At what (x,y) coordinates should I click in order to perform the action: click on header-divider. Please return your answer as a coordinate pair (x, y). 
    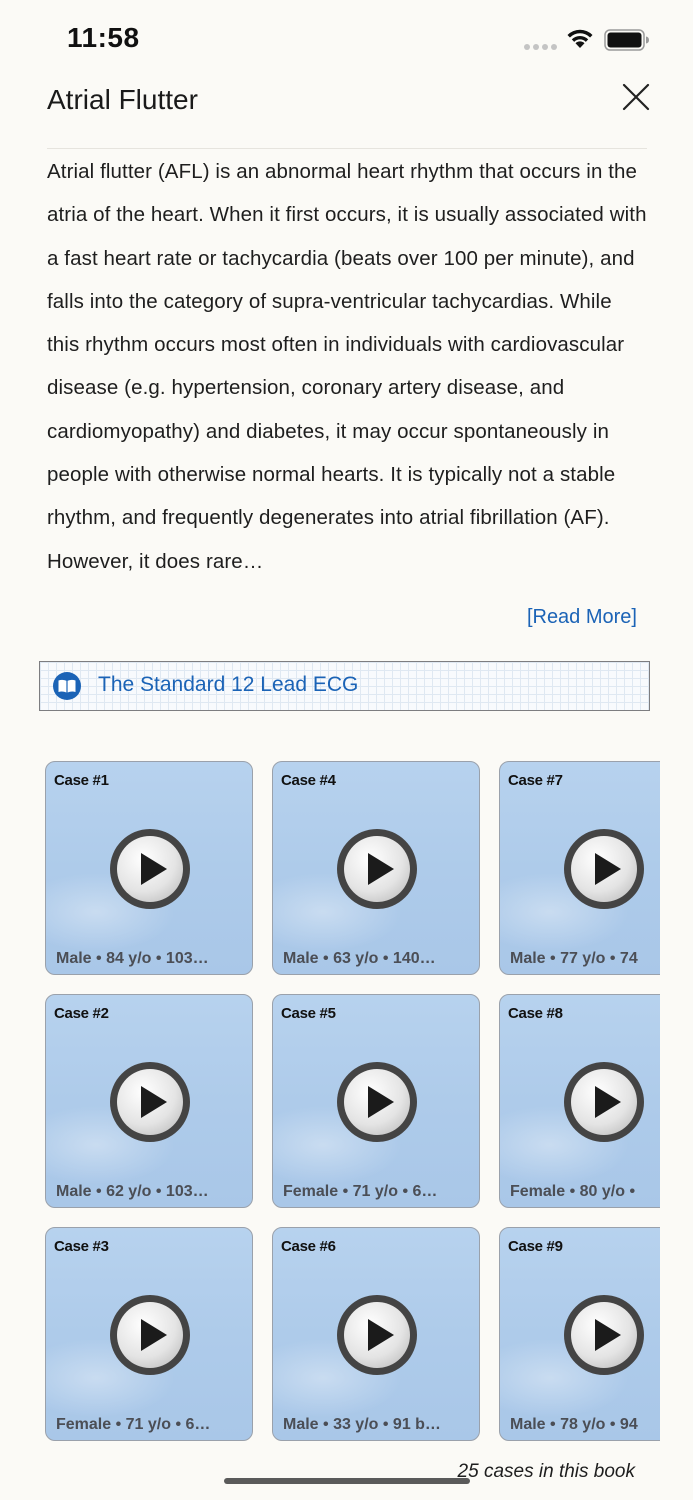
    Looking at the image, I should click on (347, 148).